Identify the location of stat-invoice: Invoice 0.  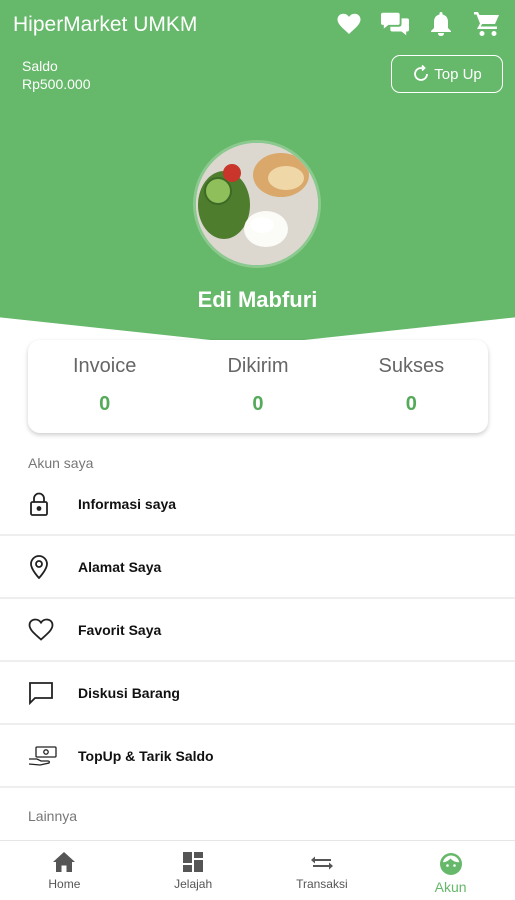
(104, 386).